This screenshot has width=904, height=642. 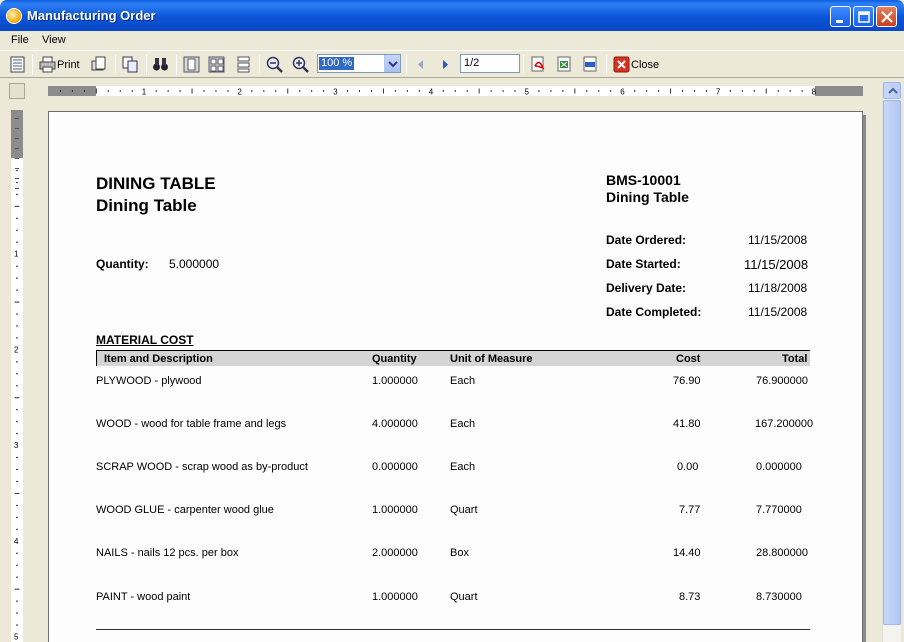 What do you see at coordinates (779, 597) in the screenshot?
I see `row-total: 8.730000` at bounding box center [779, 597].